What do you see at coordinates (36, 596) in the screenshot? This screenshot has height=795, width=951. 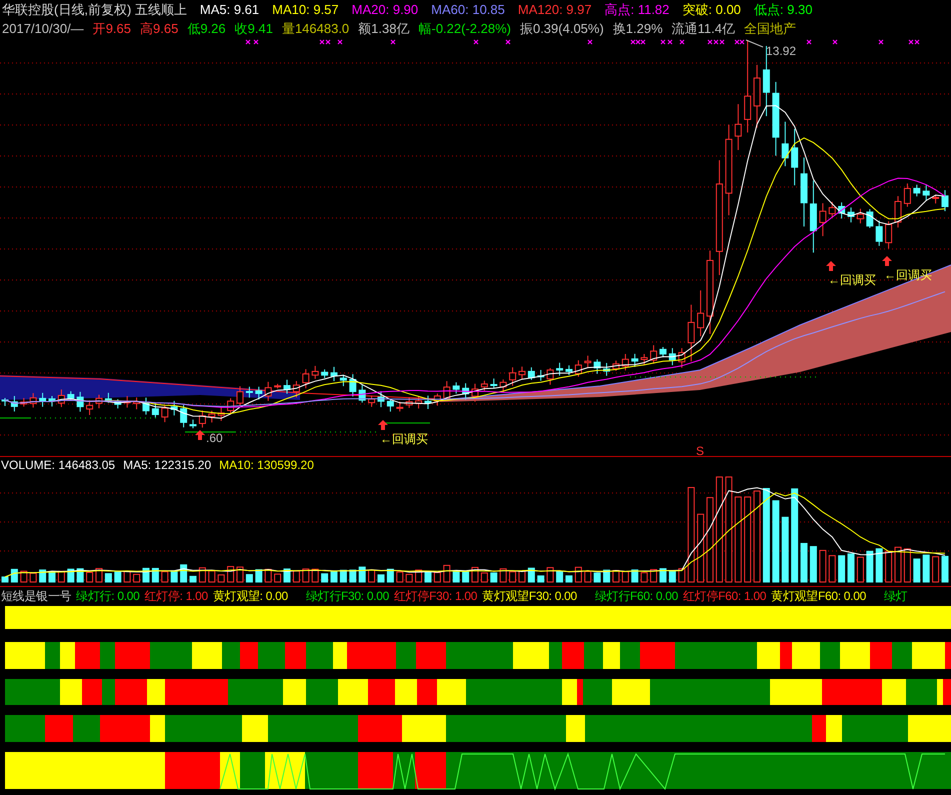 I see `indicator-name: 短线是银一号` at bounding box center [36, 596].